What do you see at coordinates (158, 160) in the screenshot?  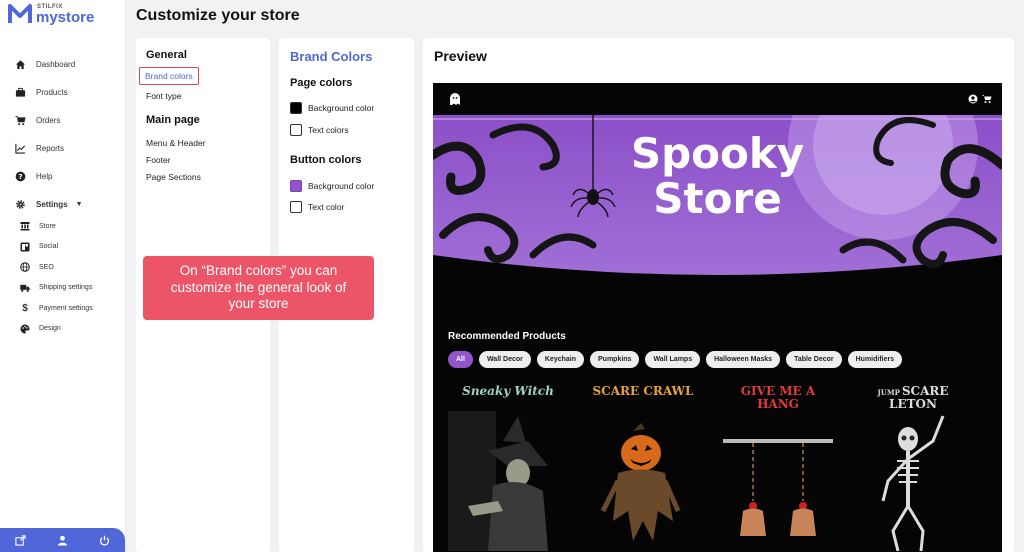 I see `nav-link-footer: Footer` at bounding box center [158, 160].